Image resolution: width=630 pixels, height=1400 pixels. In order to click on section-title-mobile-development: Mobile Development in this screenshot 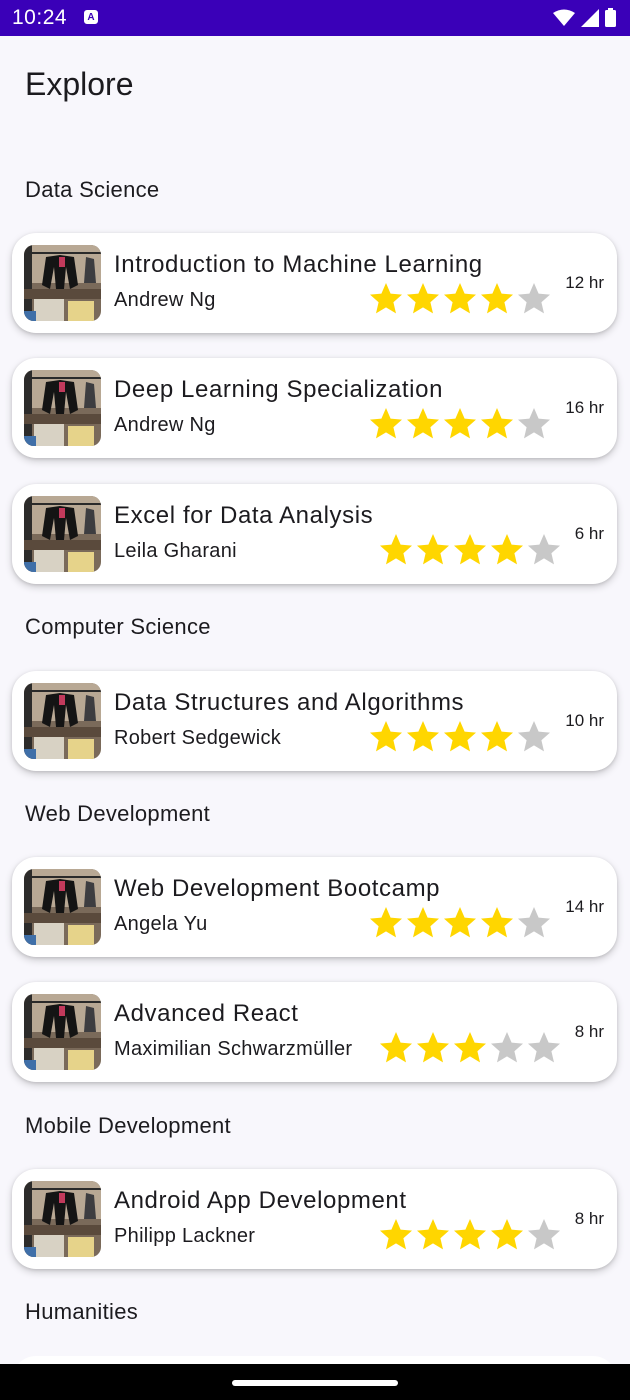, I will do `click(128, 1125)`.